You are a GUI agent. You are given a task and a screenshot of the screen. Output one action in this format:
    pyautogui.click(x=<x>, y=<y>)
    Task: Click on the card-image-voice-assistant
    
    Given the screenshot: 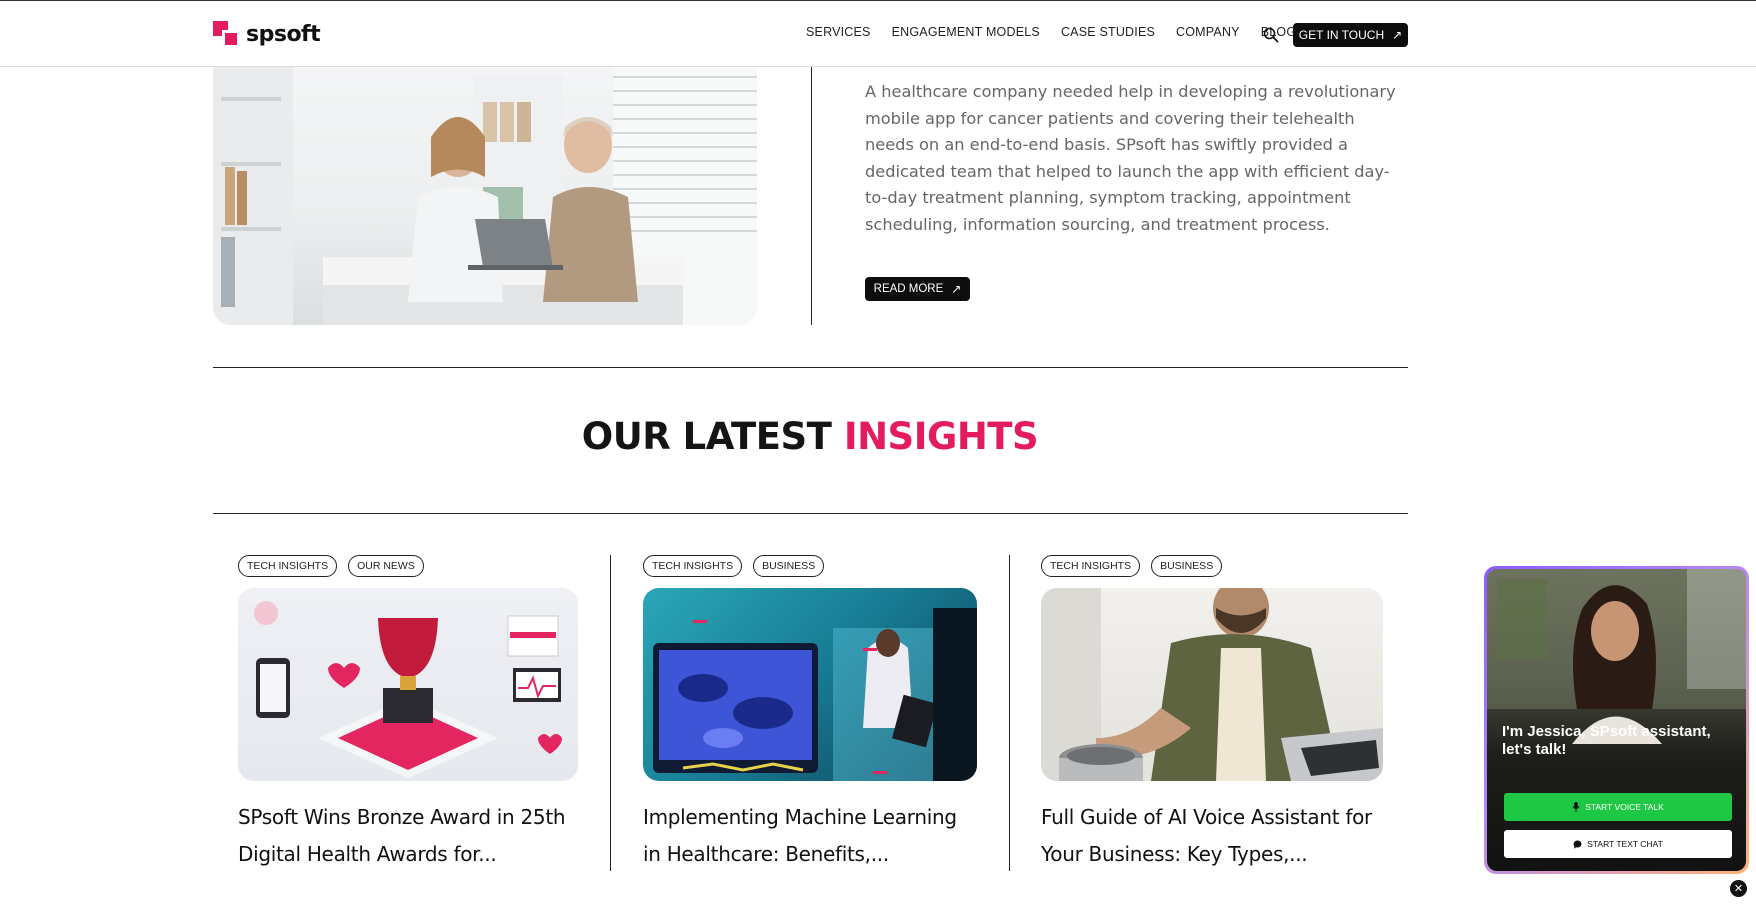 What is the action you would take?
    pyautogui.click(x=1212, y=684)
    